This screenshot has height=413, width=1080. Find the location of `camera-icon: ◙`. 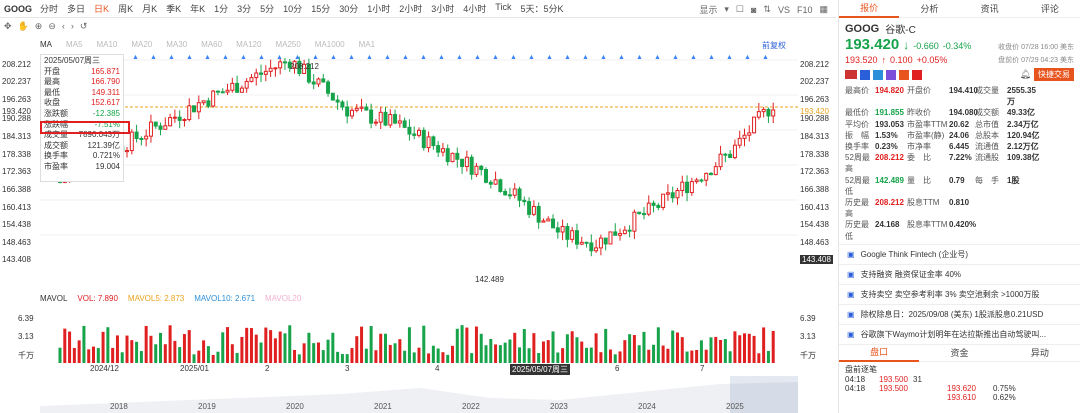

camera-icon: ◙ is located at coordinates (753, 10).